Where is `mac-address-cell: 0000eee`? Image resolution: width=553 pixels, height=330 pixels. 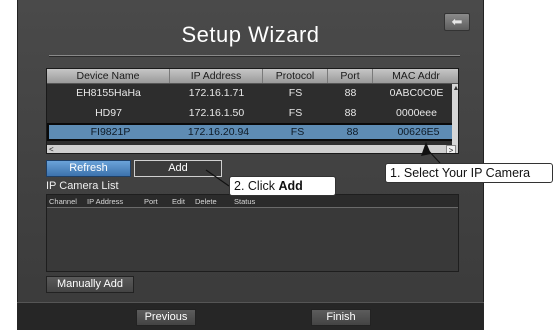 mac-address-cell: 0000eee is located at coordinates (416, 113).